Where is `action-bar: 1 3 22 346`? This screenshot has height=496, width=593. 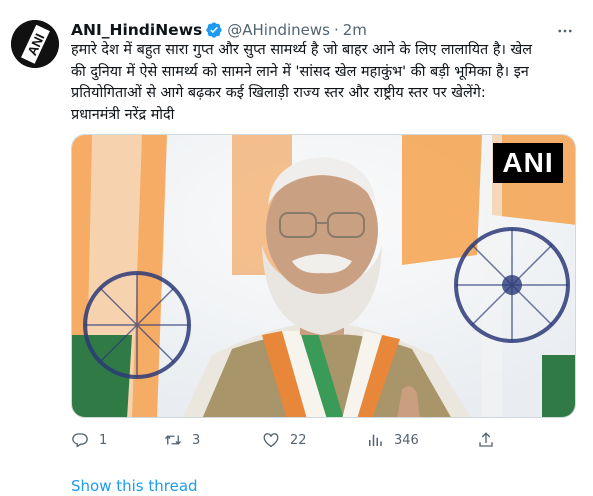
action-bar: 1 3 22 346 is located at coordinates (291, 440).